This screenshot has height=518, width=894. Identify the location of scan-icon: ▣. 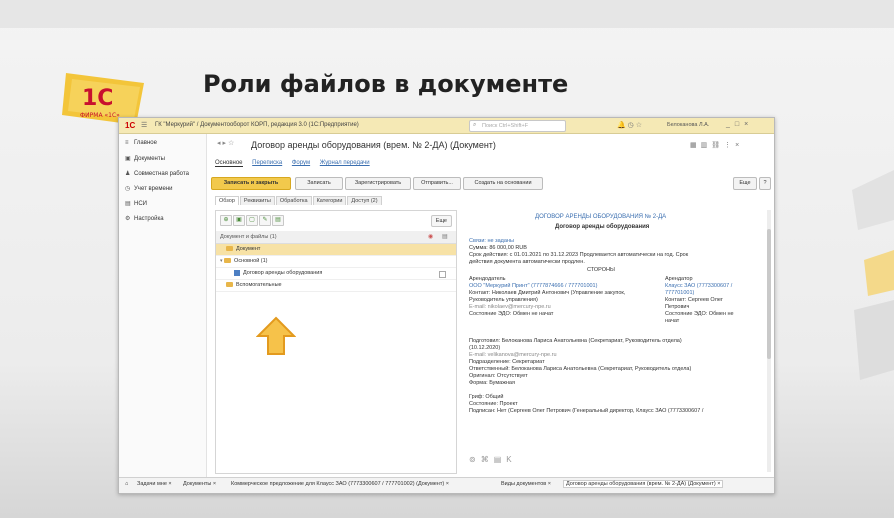
(239, 220).